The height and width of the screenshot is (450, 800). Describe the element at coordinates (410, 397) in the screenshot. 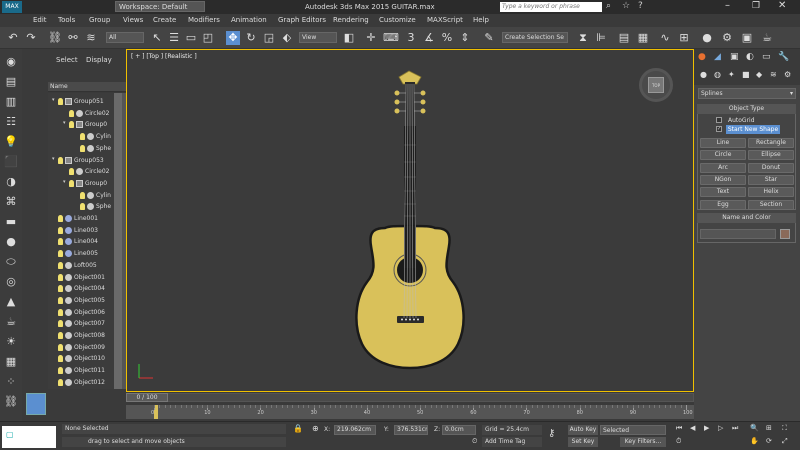

I see `time-slider` at that location.